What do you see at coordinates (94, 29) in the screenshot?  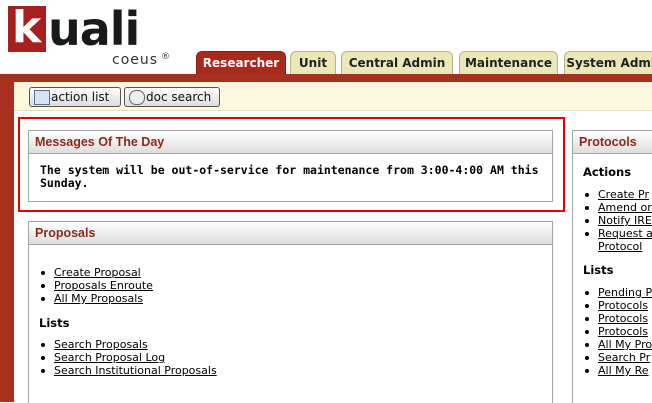 I see `logo-word: uali` at bounding box center [94, 29].